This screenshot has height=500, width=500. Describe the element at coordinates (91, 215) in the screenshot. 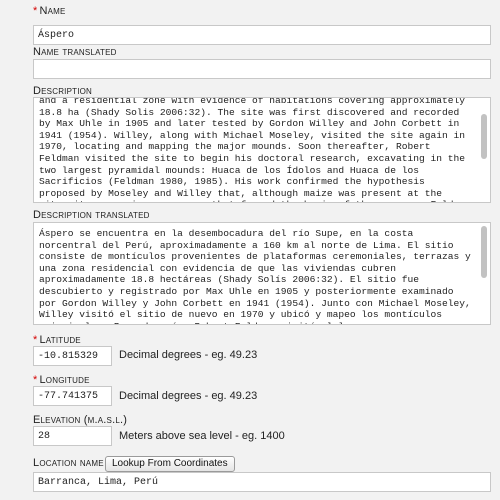

I see `description-translated-label: Description translated` at that location.